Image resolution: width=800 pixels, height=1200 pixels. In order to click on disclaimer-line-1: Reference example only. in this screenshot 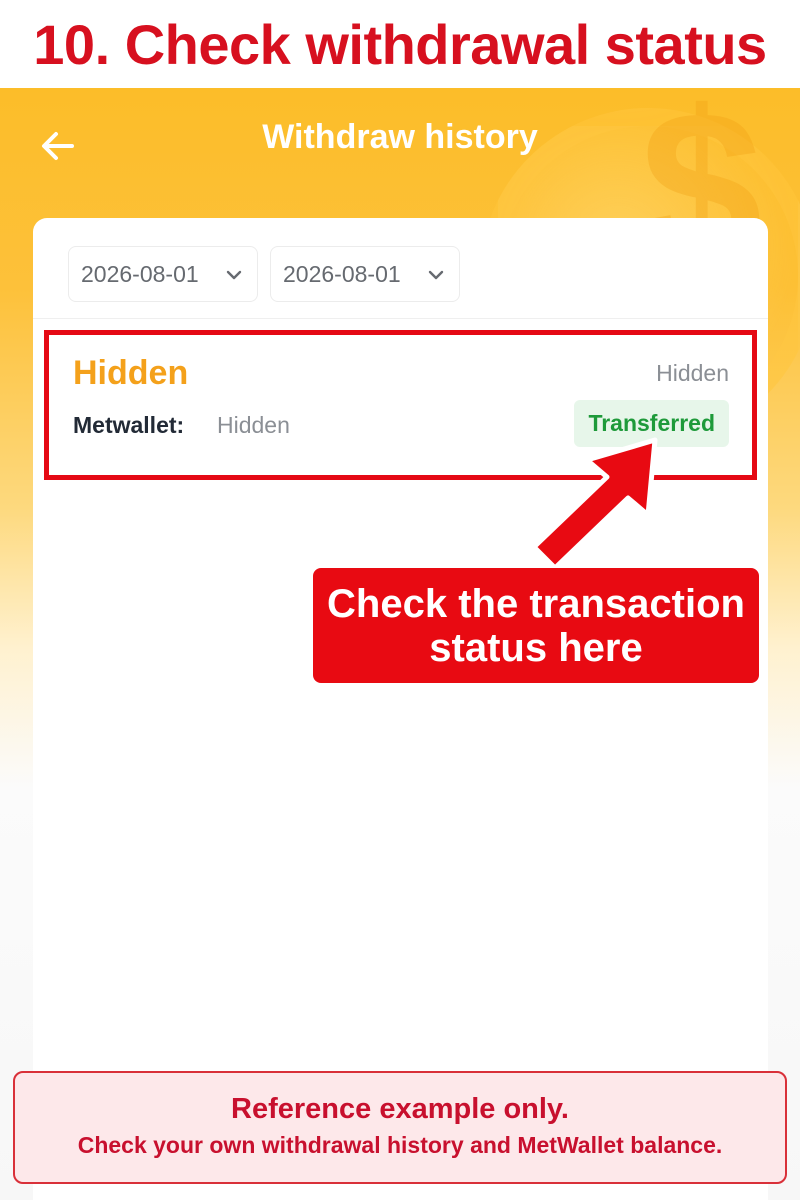, I will do `click(400, 1109)`.